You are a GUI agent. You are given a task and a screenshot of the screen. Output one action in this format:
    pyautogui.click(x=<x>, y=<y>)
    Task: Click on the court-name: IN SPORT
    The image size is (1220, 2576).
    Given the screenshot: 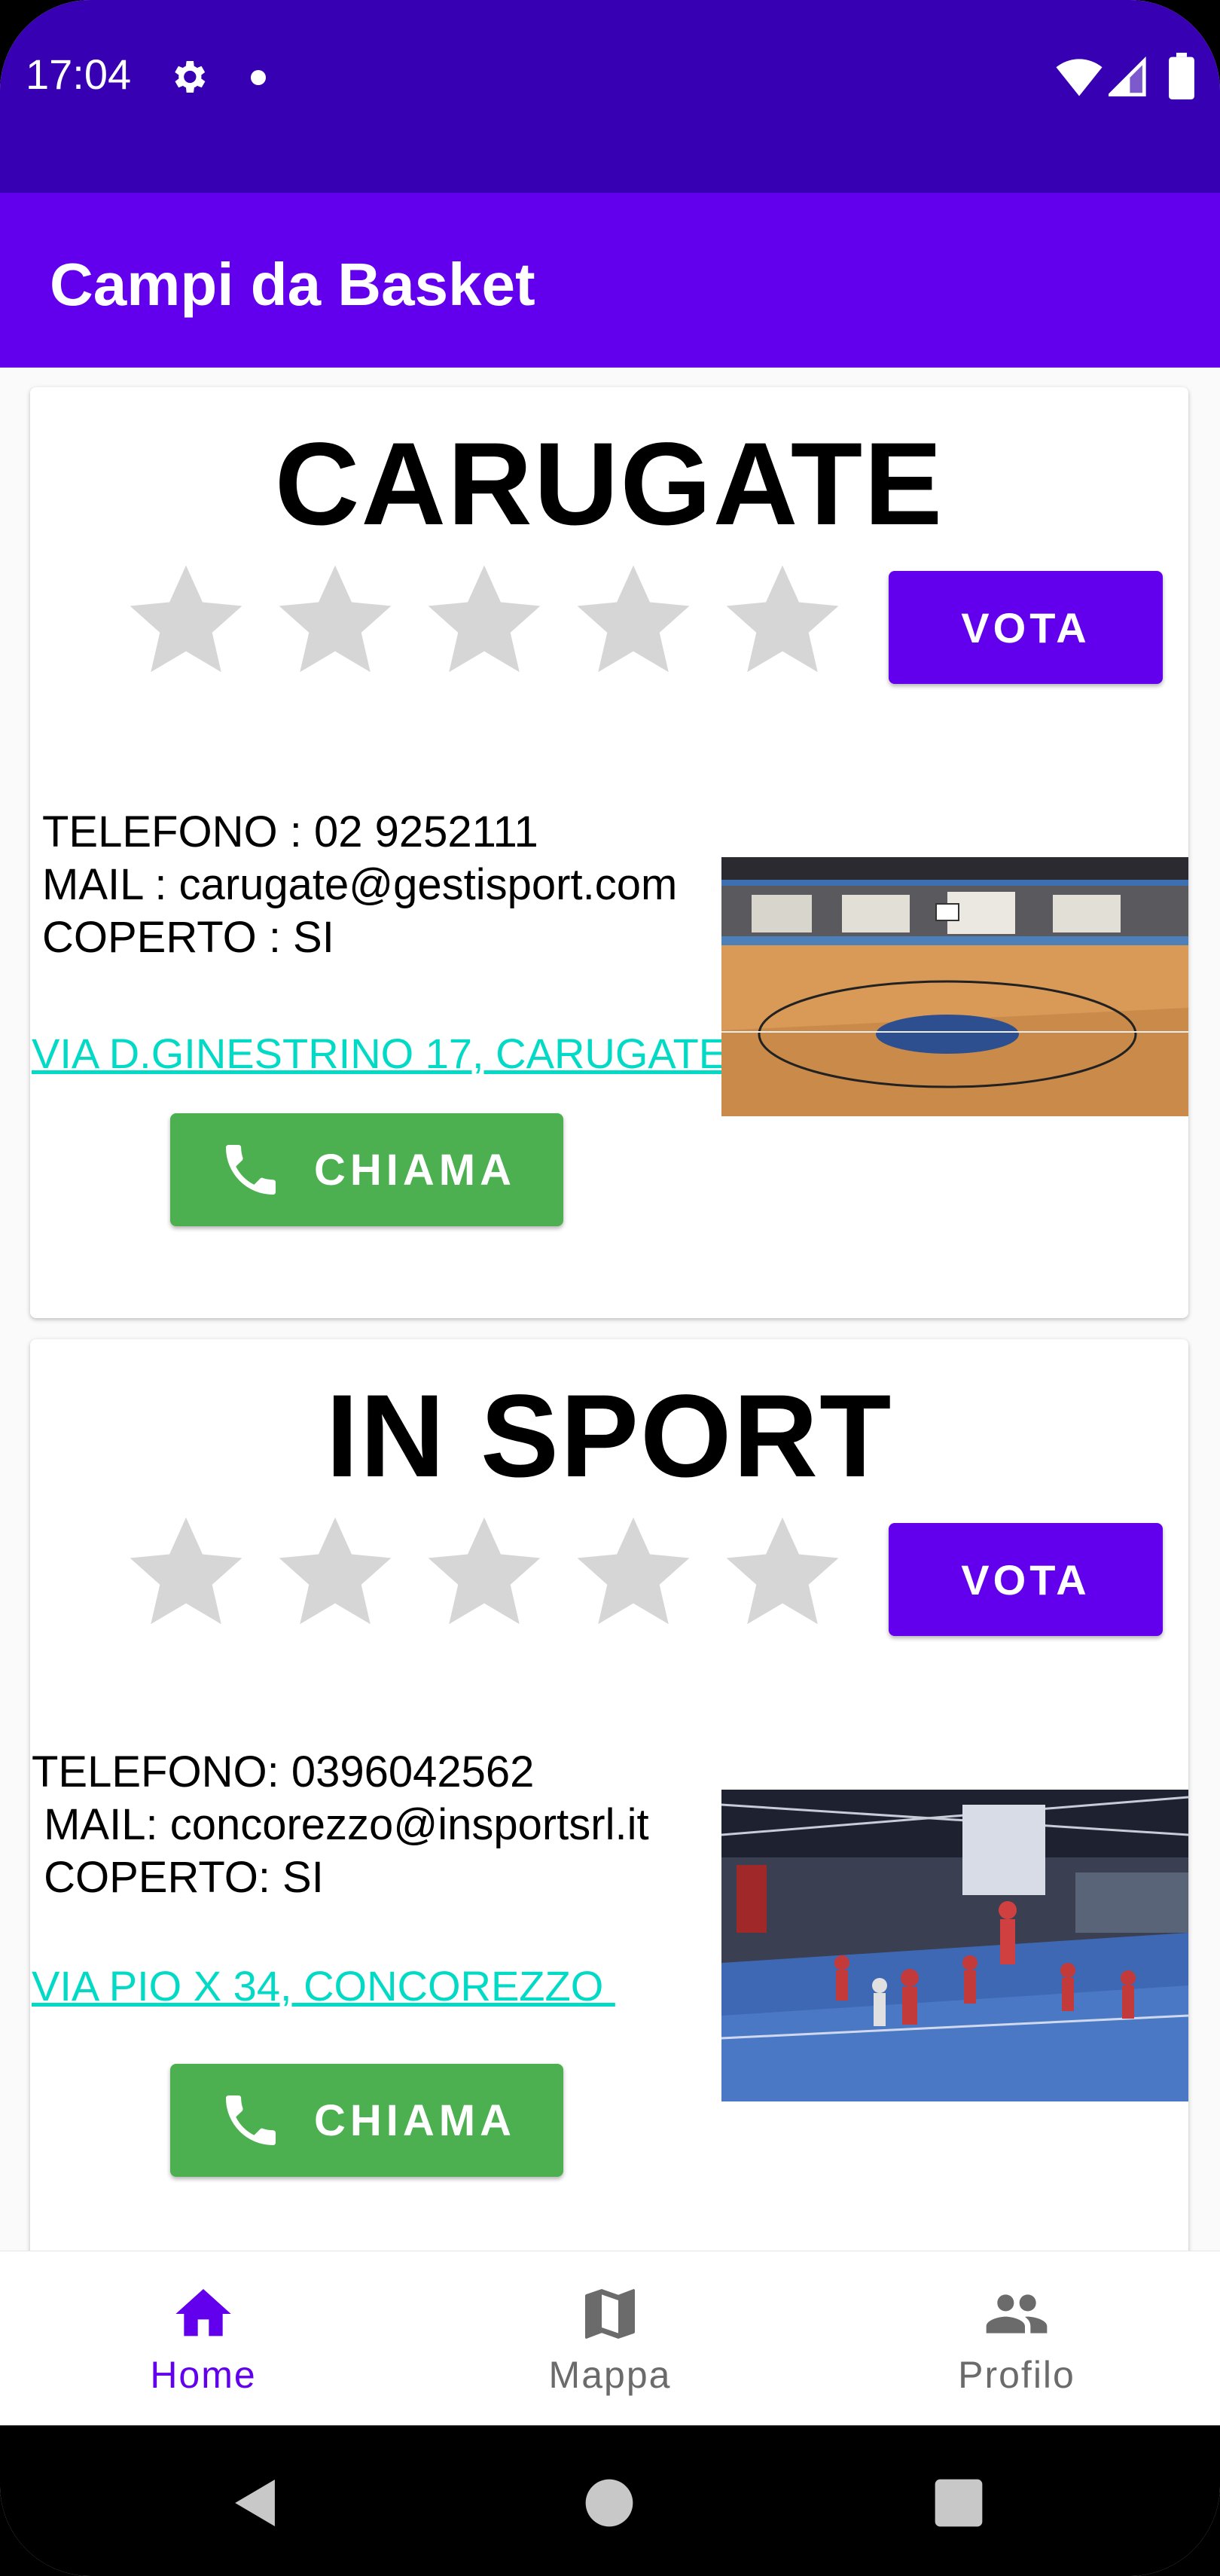 What is the action you would take?
    pyautogui.click(x=609, y=1437)
    